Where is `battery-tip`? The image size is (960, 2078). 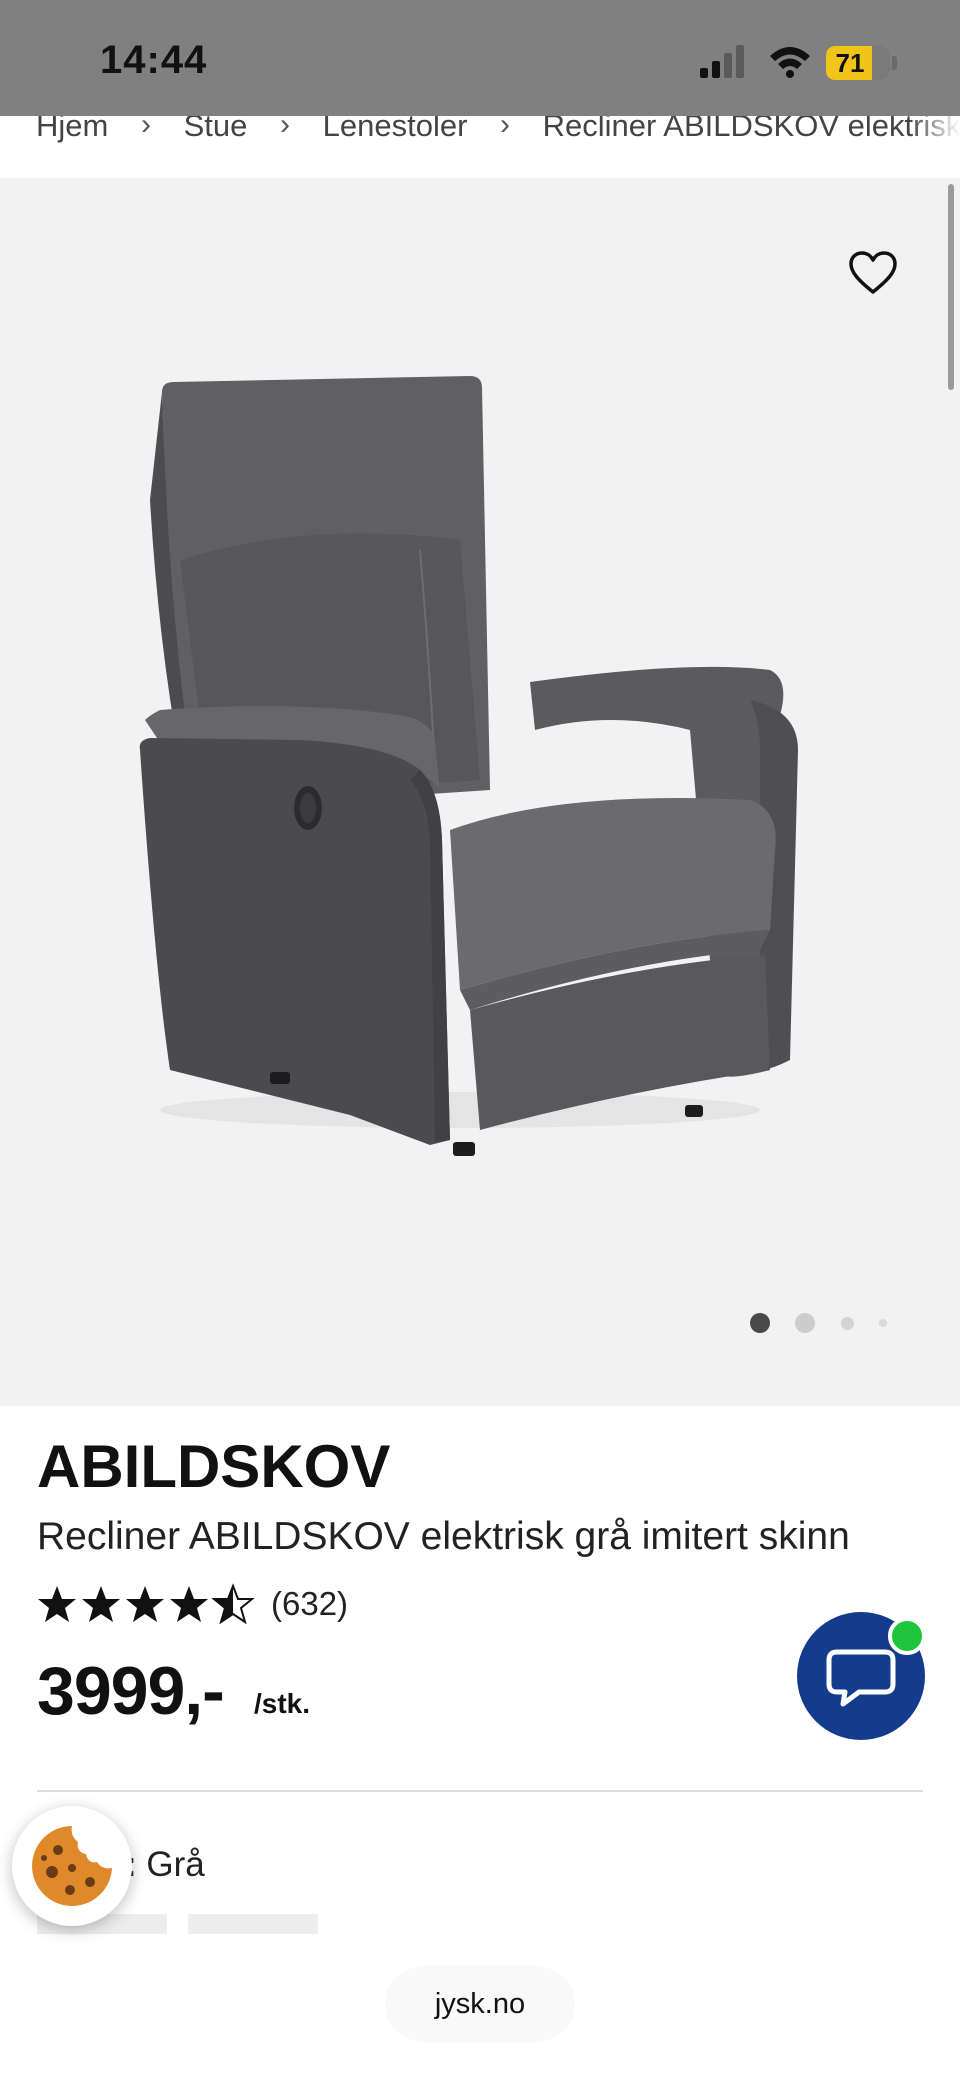 battery-tip is located at coordinates (894, 63).